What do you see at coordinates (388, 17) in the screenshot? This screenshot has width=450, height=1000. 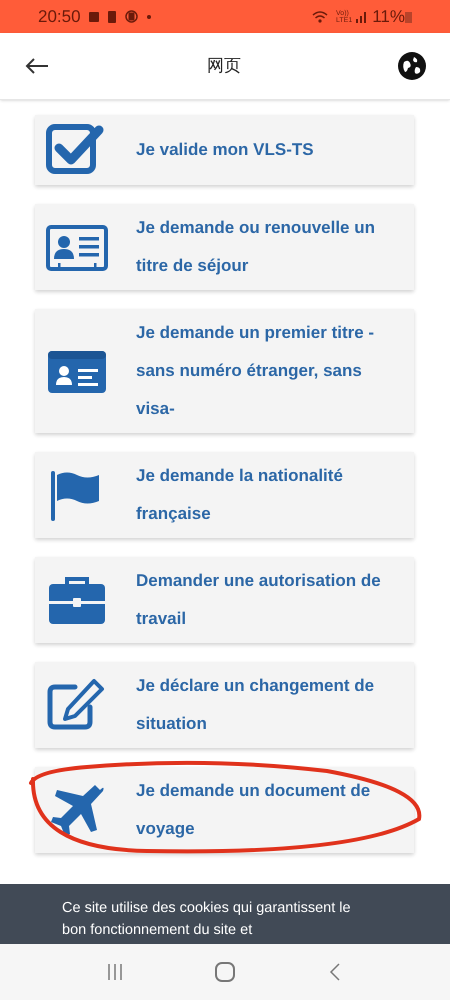 I see `battery-percent: 11%` at bounding box center [388, 17].